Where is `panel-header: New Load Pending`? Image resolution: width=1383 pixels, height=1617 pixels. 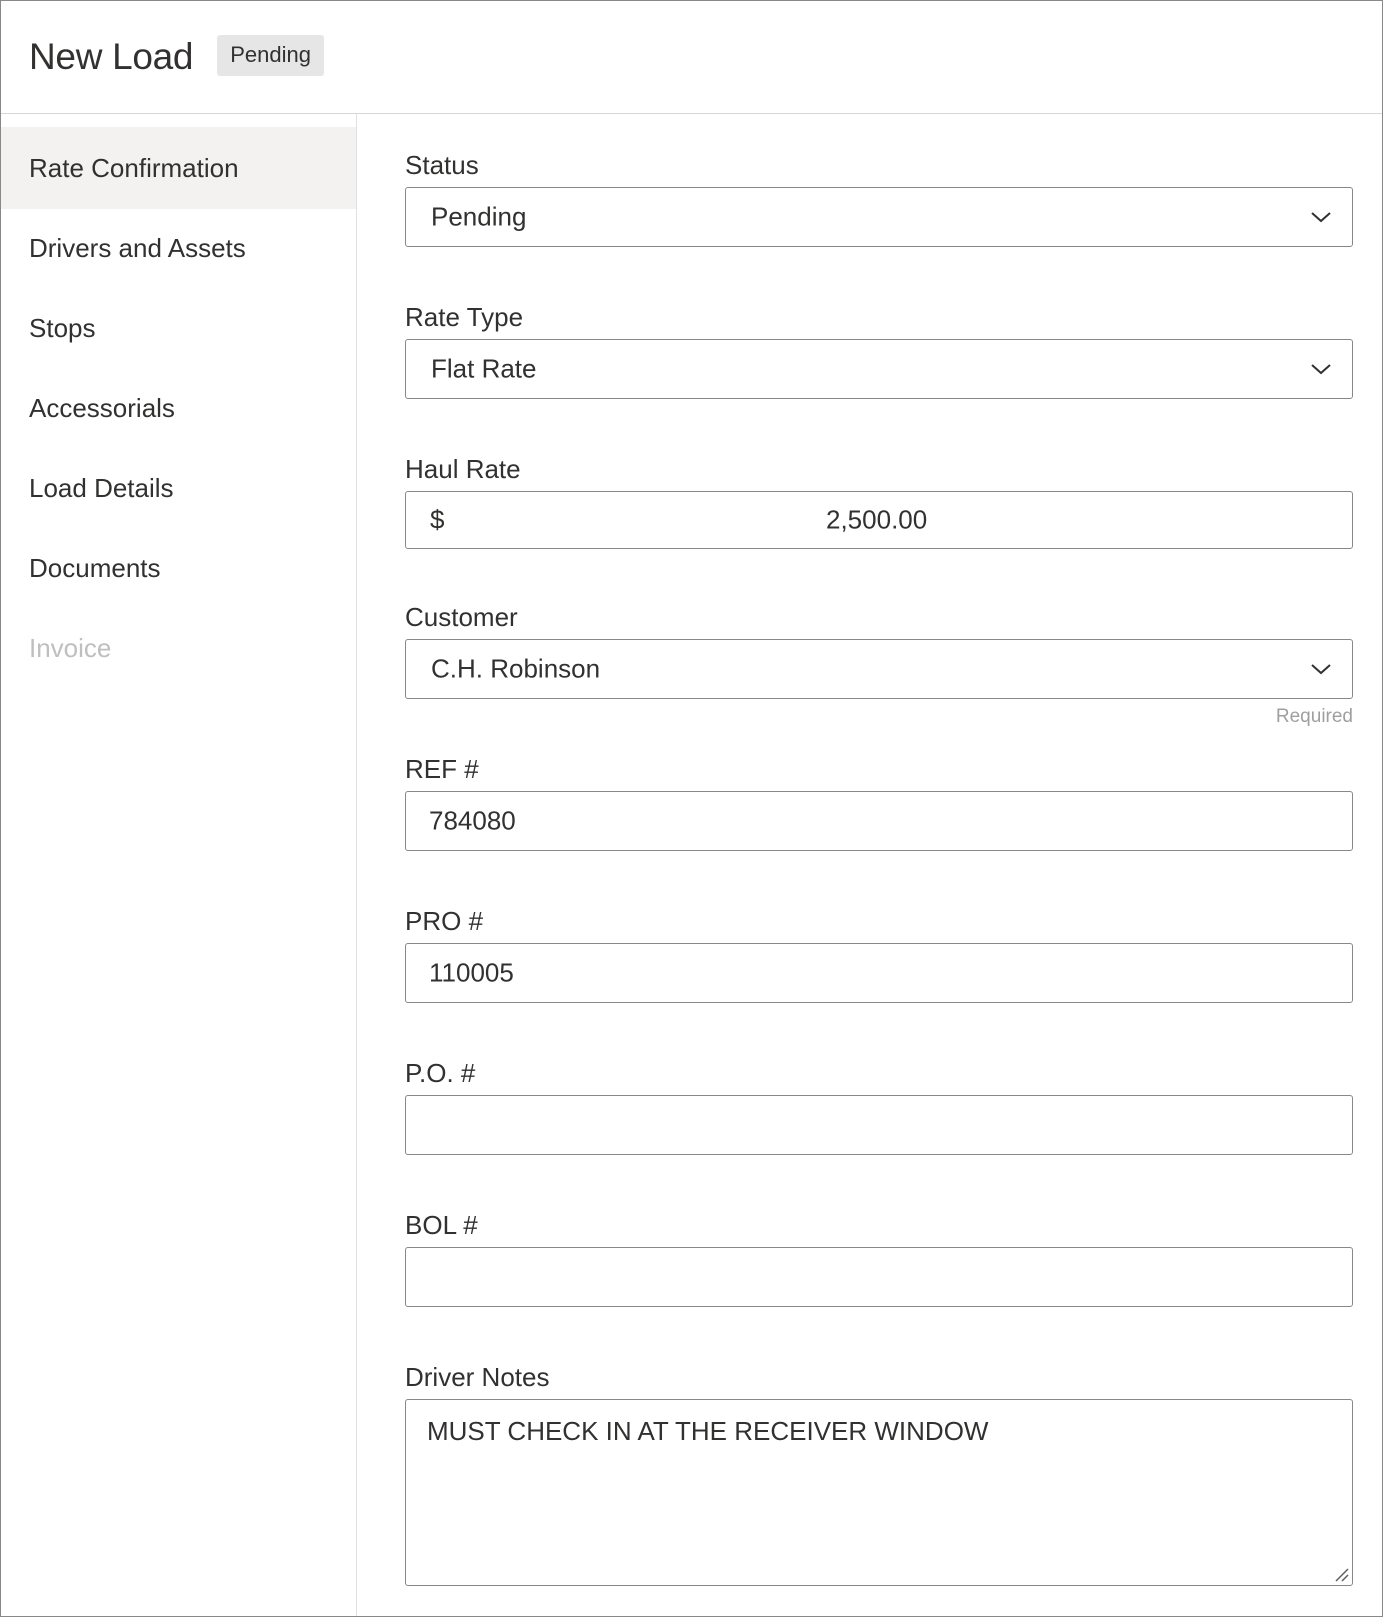
panel-header: New Load Pending is located at coordinates (691, 57).